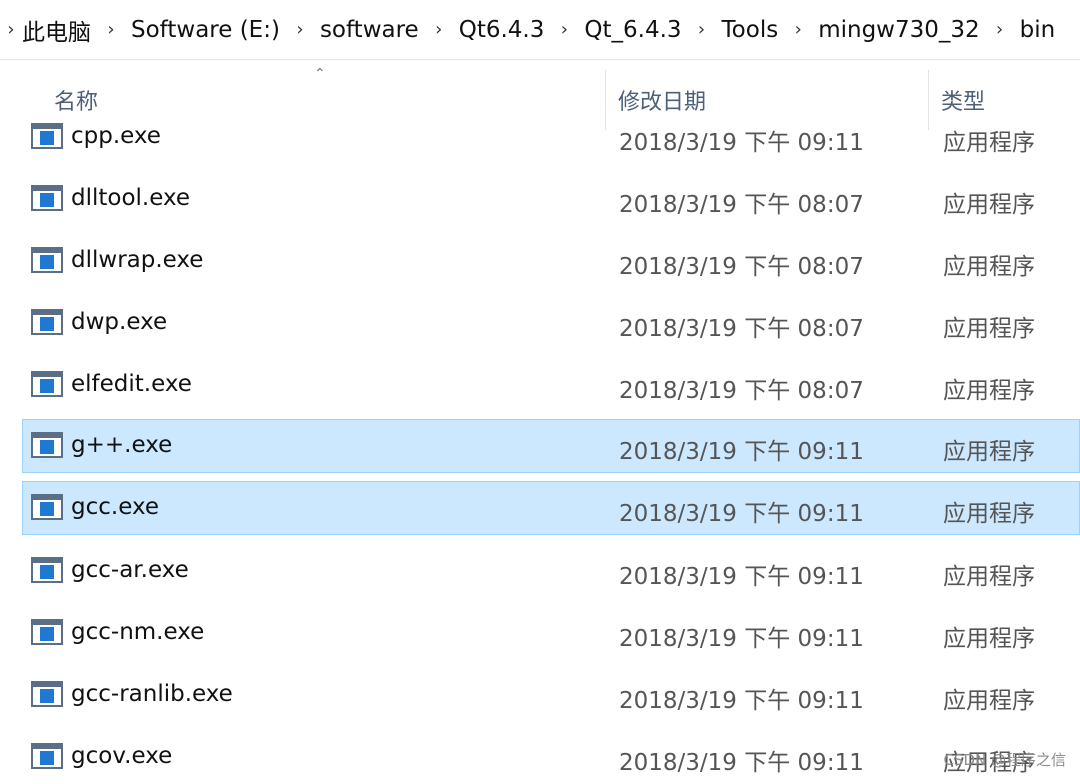  I want to click on breadcrumb-item-this-pc: 此电脑, so click(56, 30).